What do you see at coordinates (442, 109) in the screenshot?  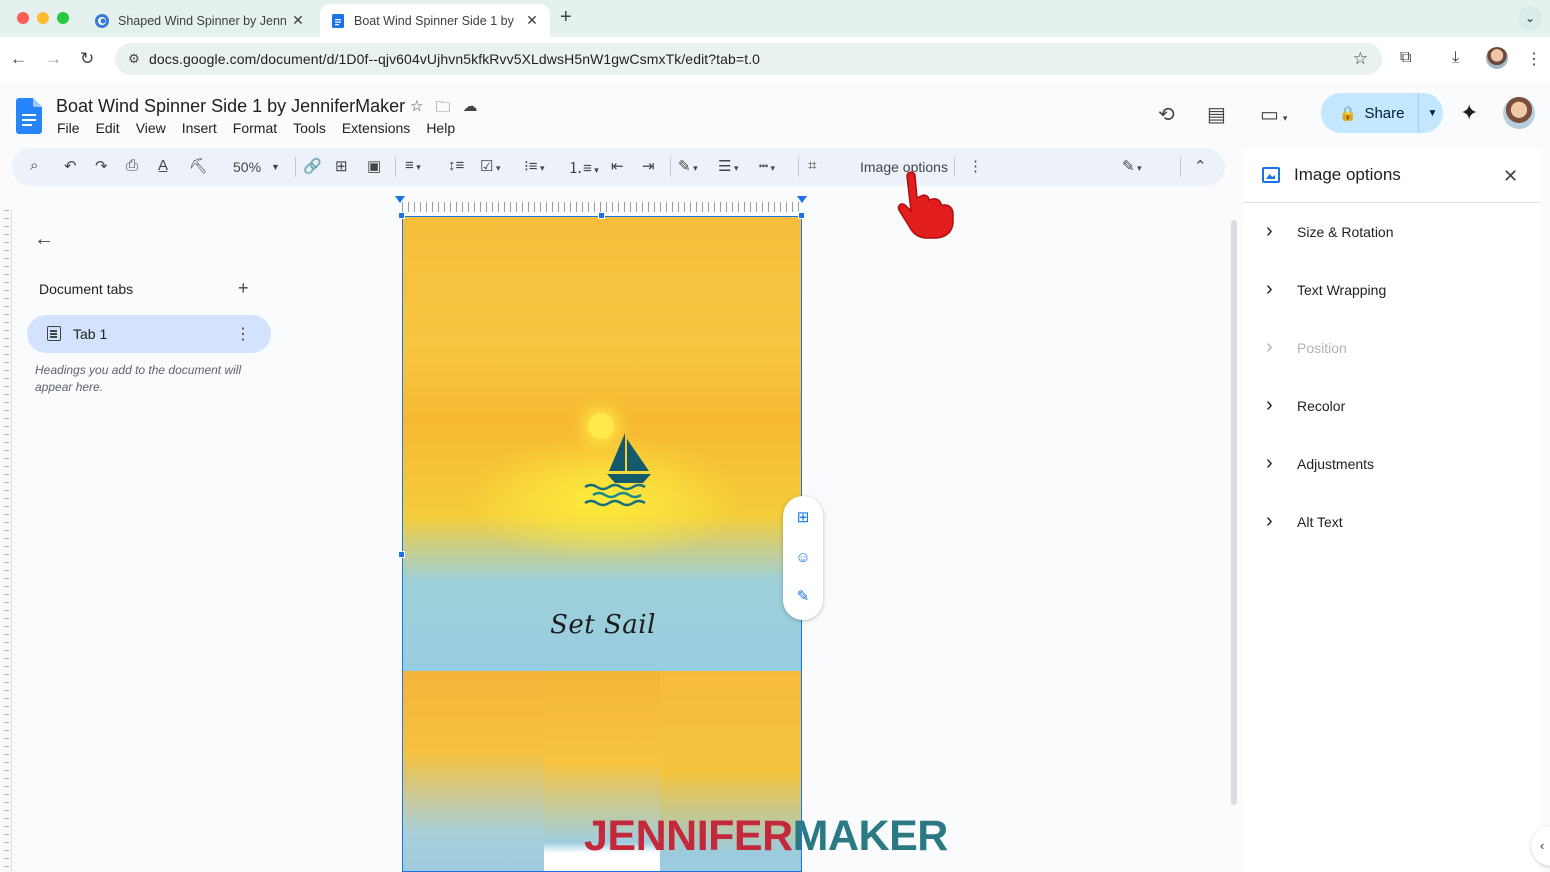 I see `move-folder-icon: 🗀` at bounding box center [442, 109].